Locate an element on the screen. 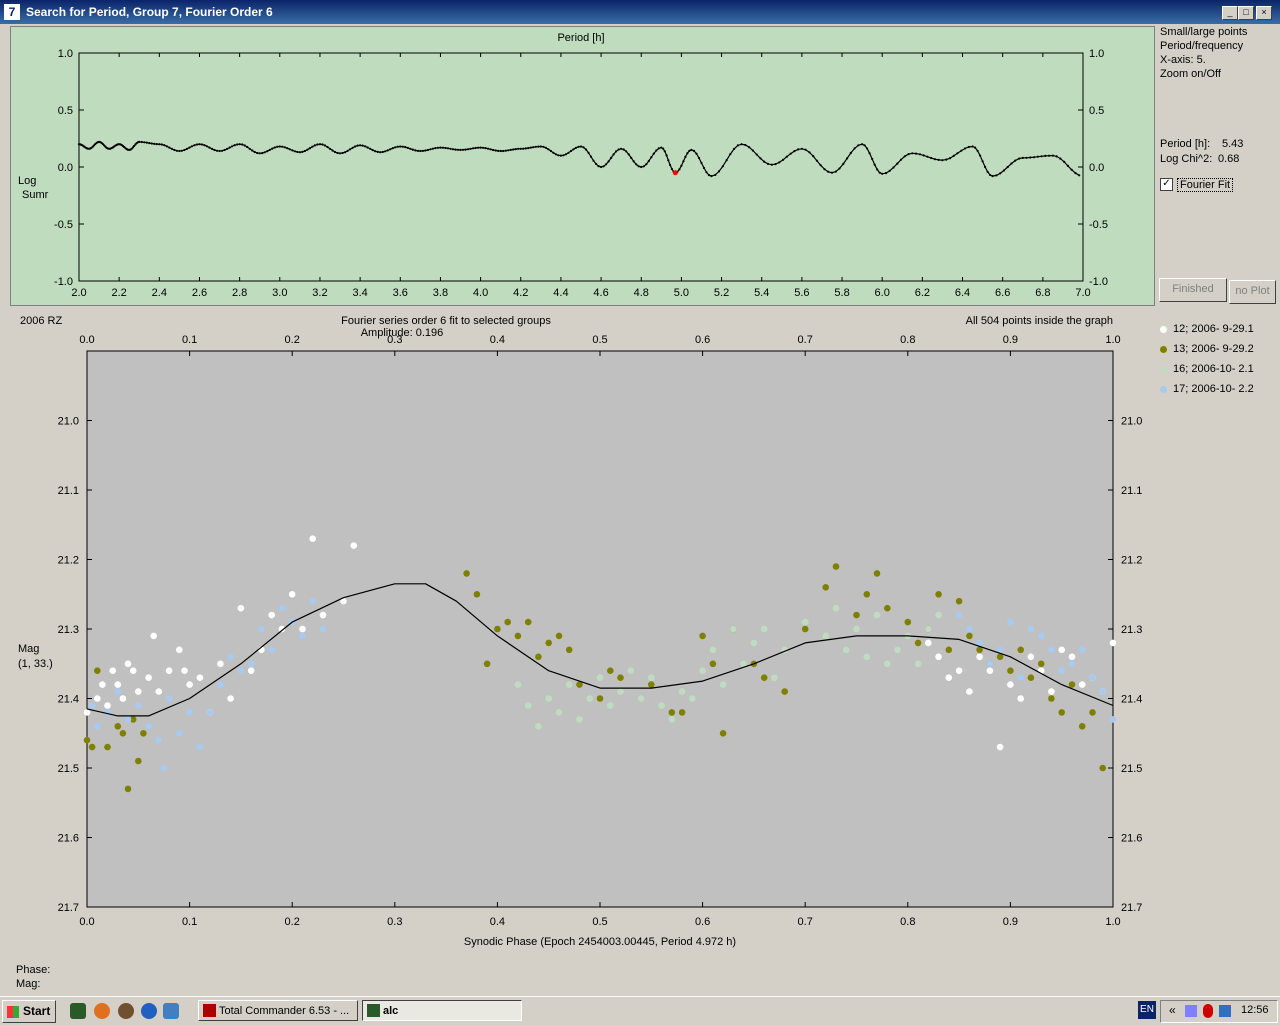 This screenshot has width=1280, height=1025. y-tick-label: -0.5 is located at coordinates (63, 225).